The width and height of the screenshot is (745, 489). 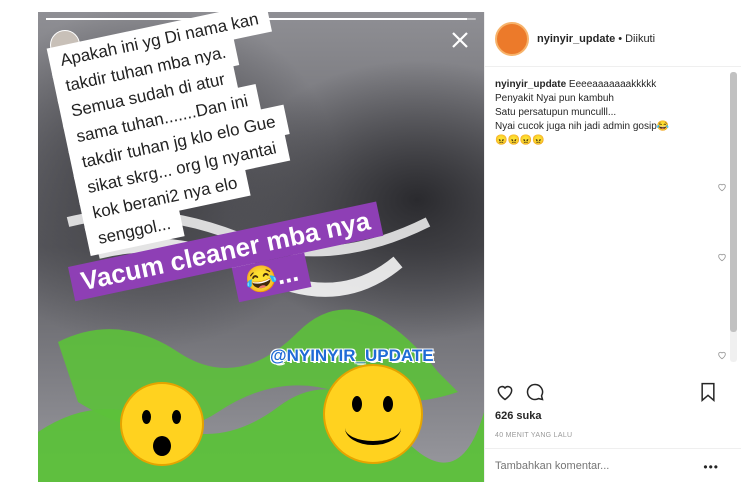 I want to click on add-comment-input, so click(x=585, y=466).